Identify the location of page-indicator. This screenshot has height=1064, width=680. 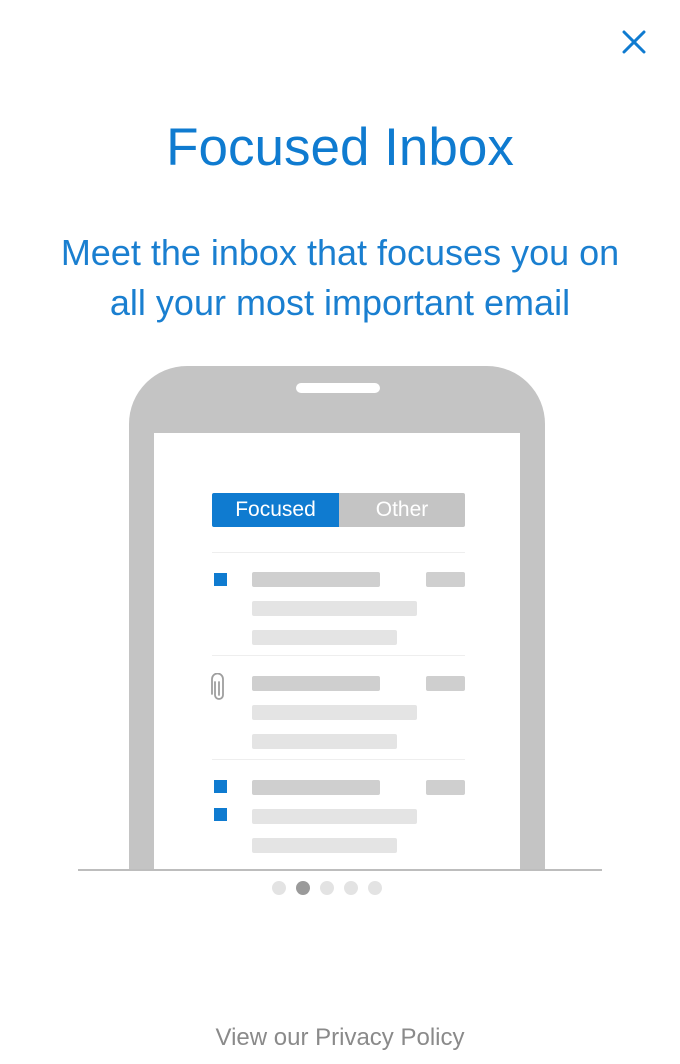
(327, 888).